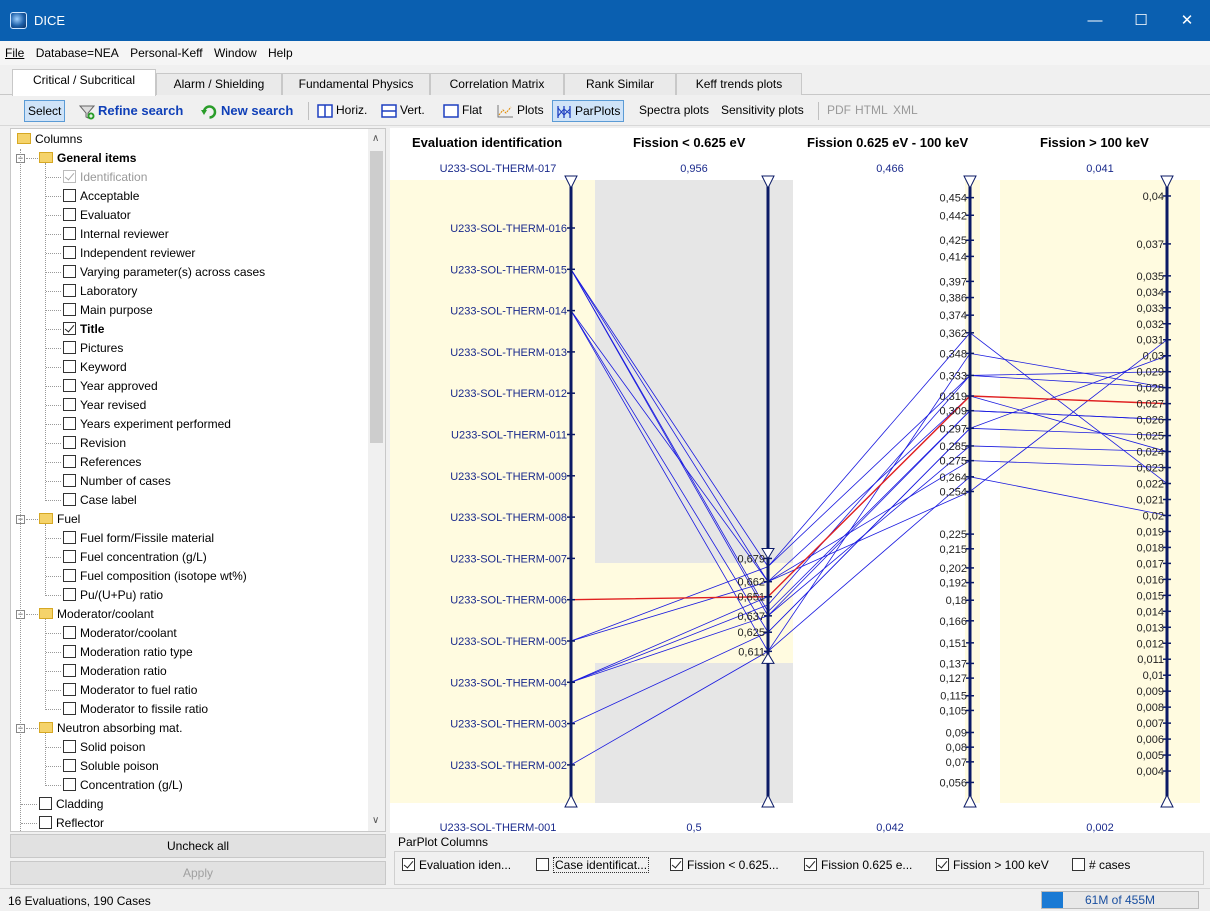  What do you see at coordinates (71, 822) in the screenshot?
I see `tree-item-reflector: Reflector` at bounding box center [71, 822].